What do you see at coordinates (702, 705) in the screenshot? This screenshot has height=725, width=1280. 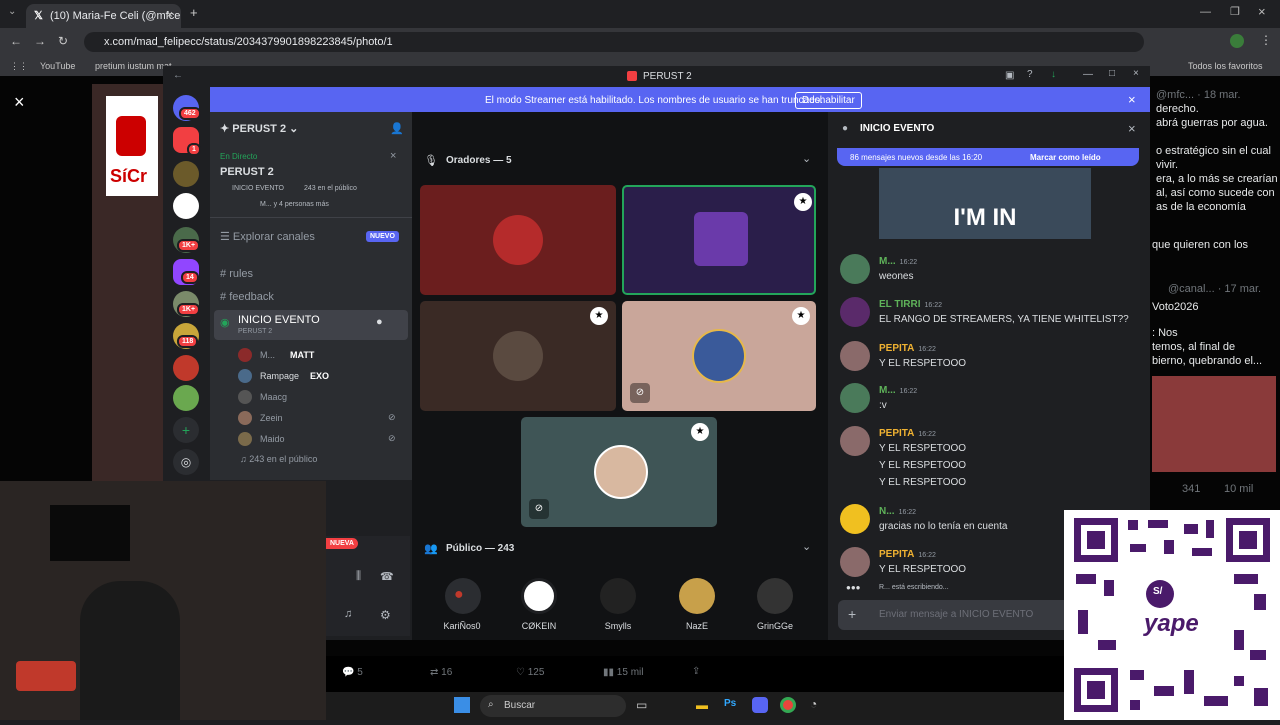 I see `file-explorer-icon: ▬` at bounding box center [702, 705].